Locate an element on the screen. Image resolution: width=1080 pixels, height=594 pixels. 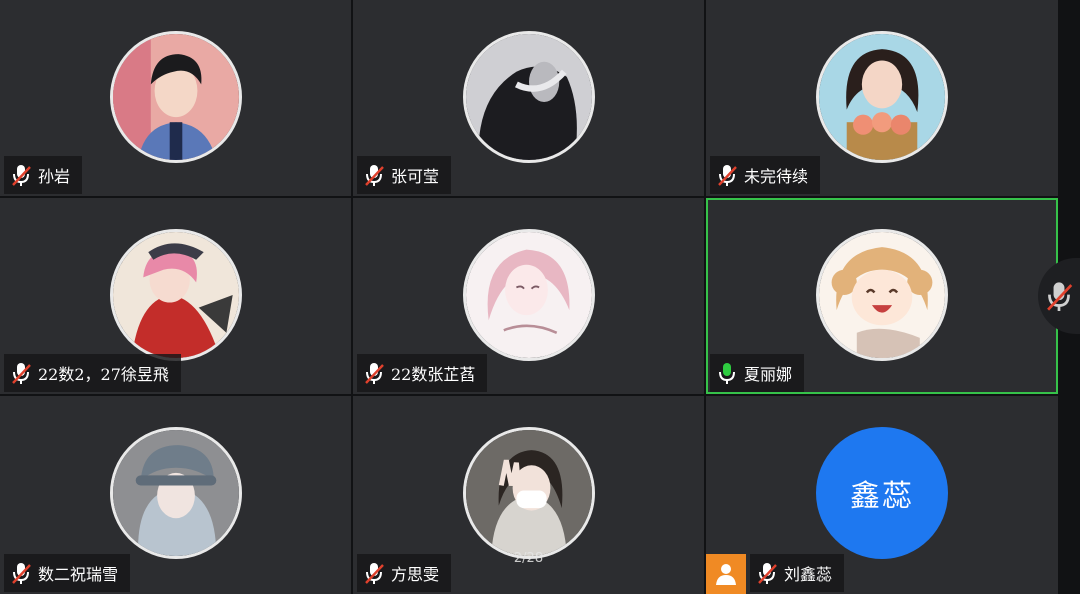
avatar-anime-red-icon is located at coordinates (175, 295).